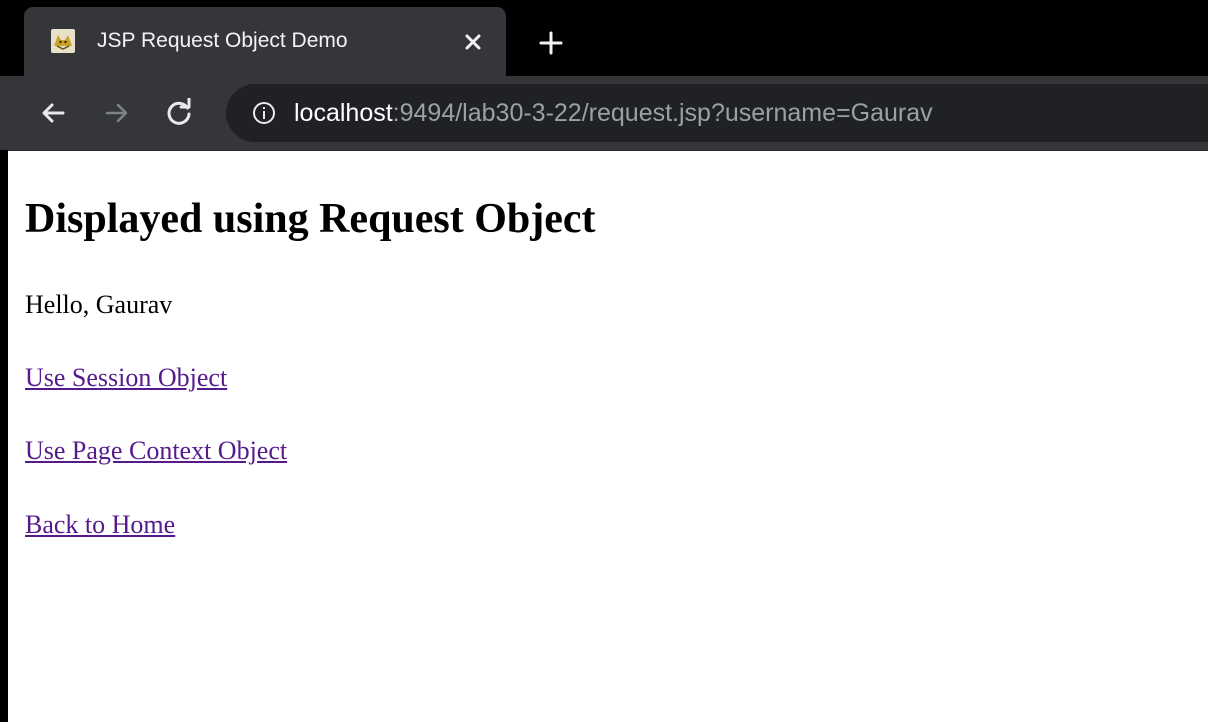 This screenshot has height=722, width=1208. I want to click on browser-tab-active: JSP Request Object Demo, so click(265, 43).